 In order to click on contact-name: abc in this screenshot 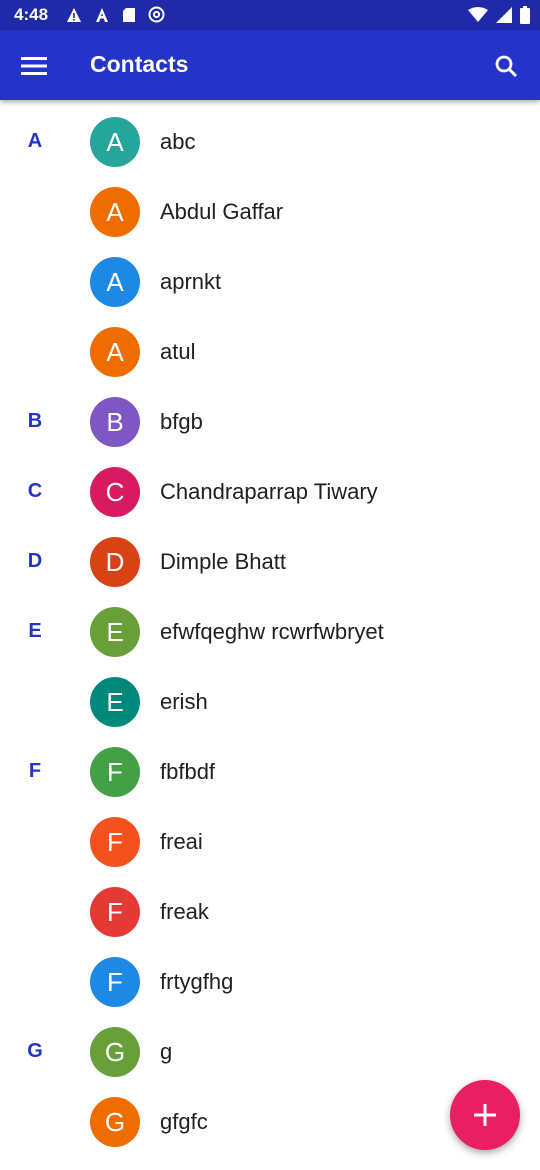, I will do `click(178, 141)`.